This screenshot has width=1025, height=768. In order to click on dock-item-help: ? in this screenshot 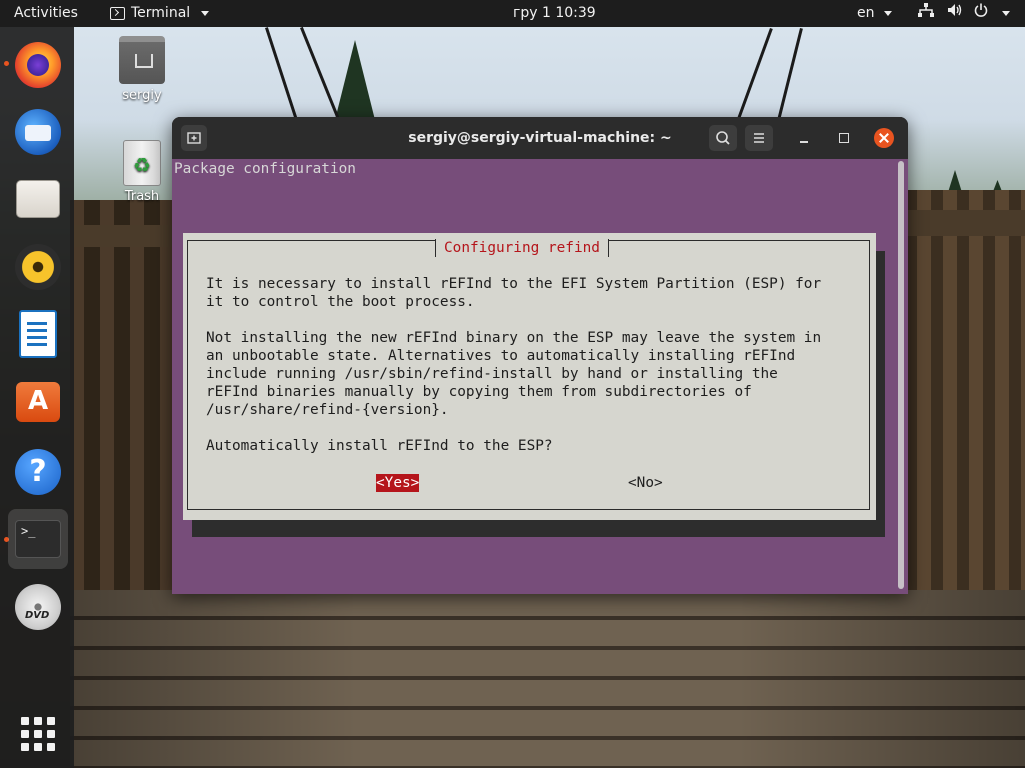, I will do `click(38, 472)`.